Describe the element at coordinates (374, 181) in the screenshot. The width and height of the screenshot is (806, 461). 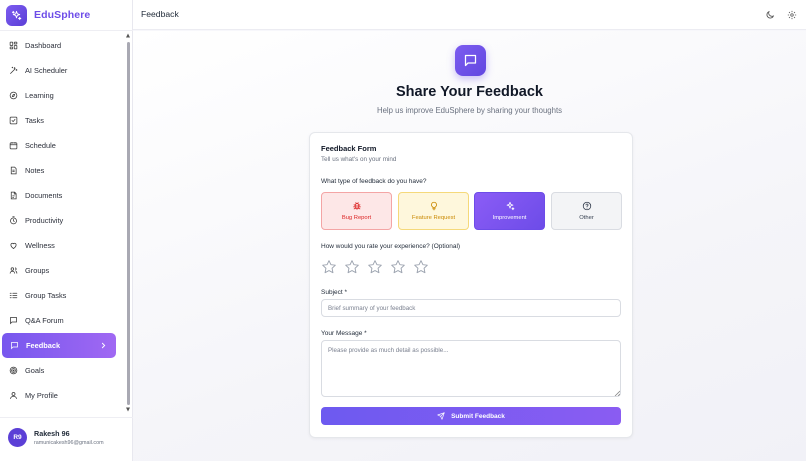
I see `type-question-label: What type of feedback do you have?` at that location.